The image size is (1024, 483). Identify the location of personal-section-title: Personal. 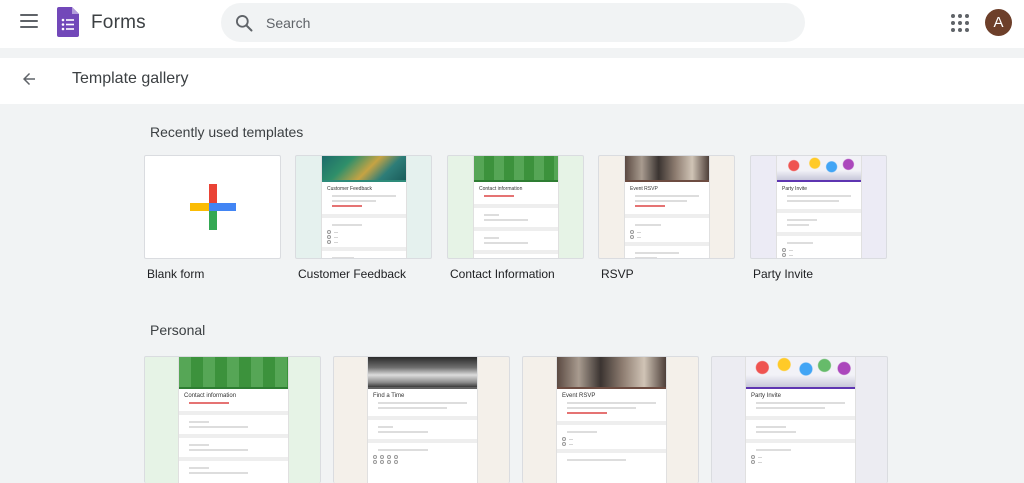
(178, 330).